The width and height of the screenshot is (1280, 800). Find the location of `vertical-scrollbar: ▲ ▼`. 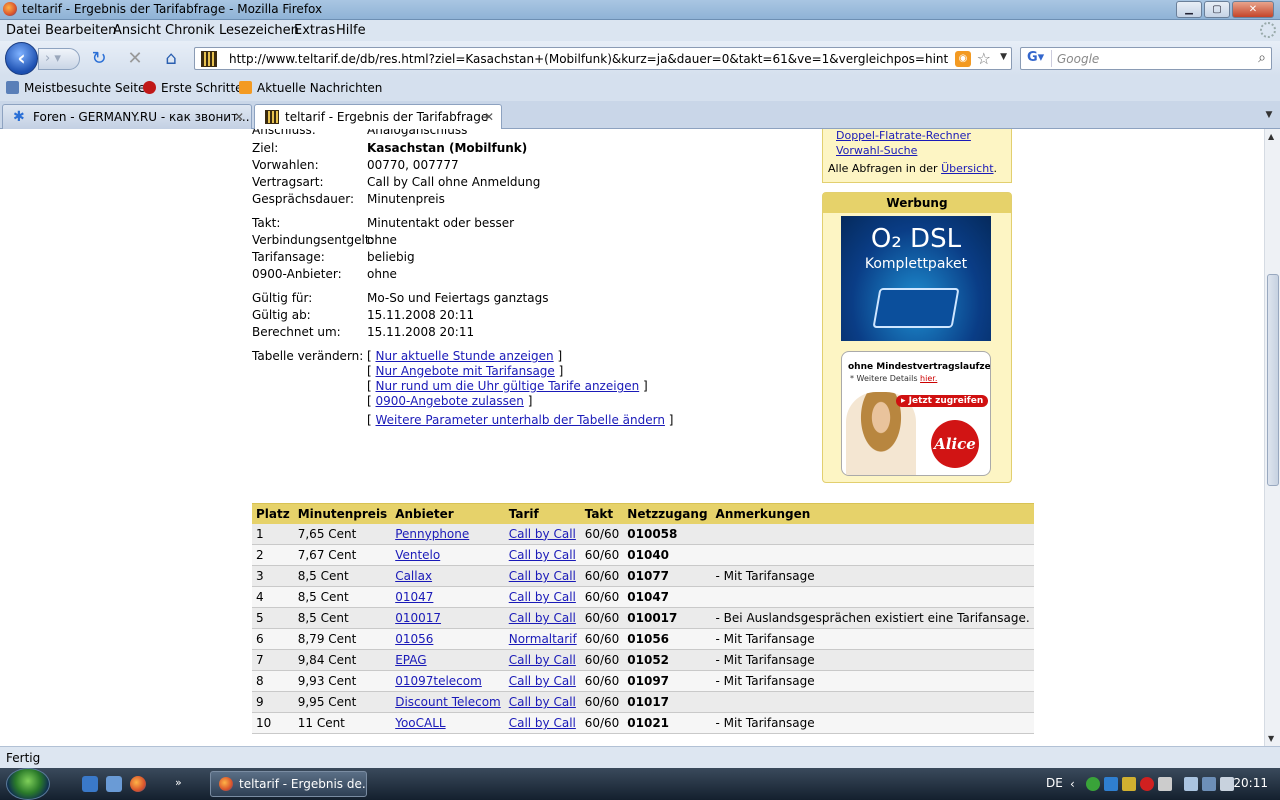

vertical-scrollbar: ▲ ▼ is located at coordinates (1272, 437).